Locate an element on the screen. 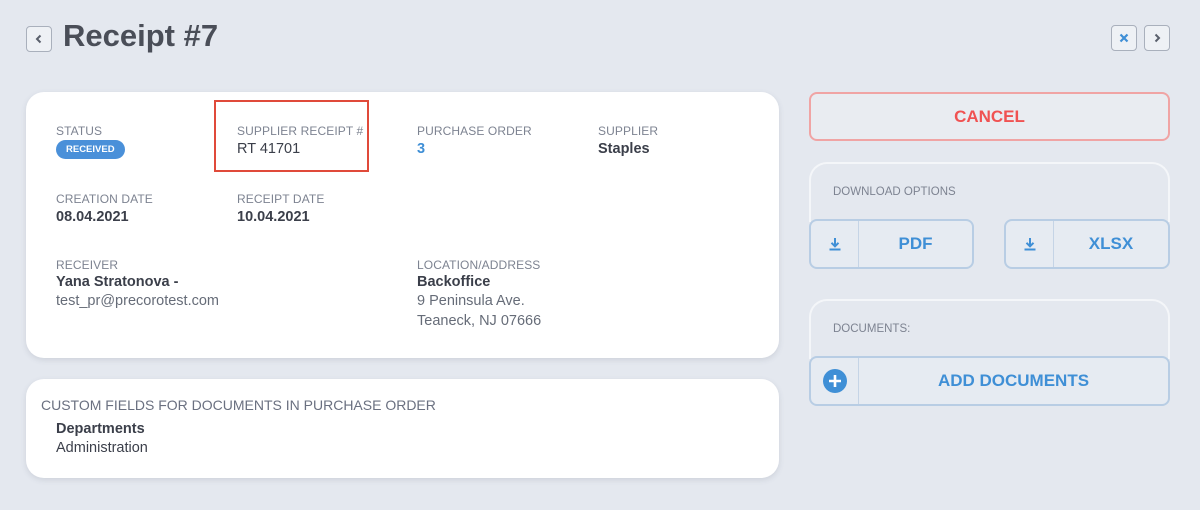 The width and height of the screenshot is (1200, 510). download-xlsx-button: XLSX is located at coordinates (1087, 244).